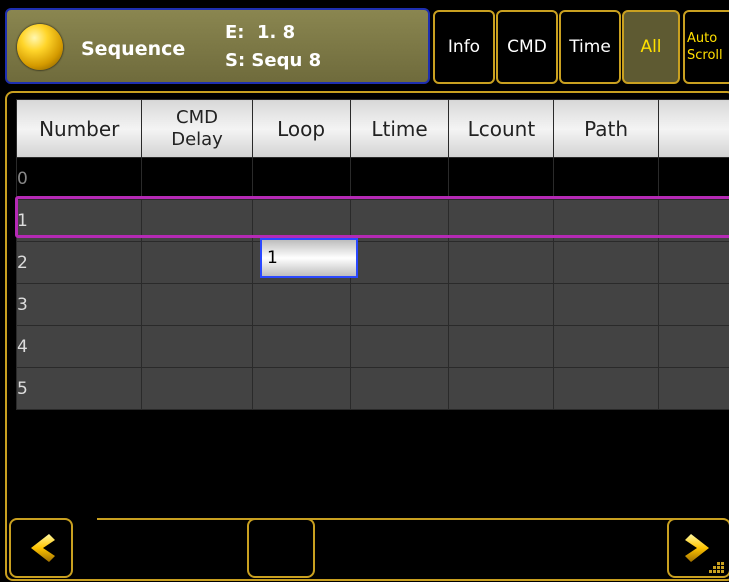 This screenshot has width=729, height=582. I want to click on table-row: 0, so click(372, 178).